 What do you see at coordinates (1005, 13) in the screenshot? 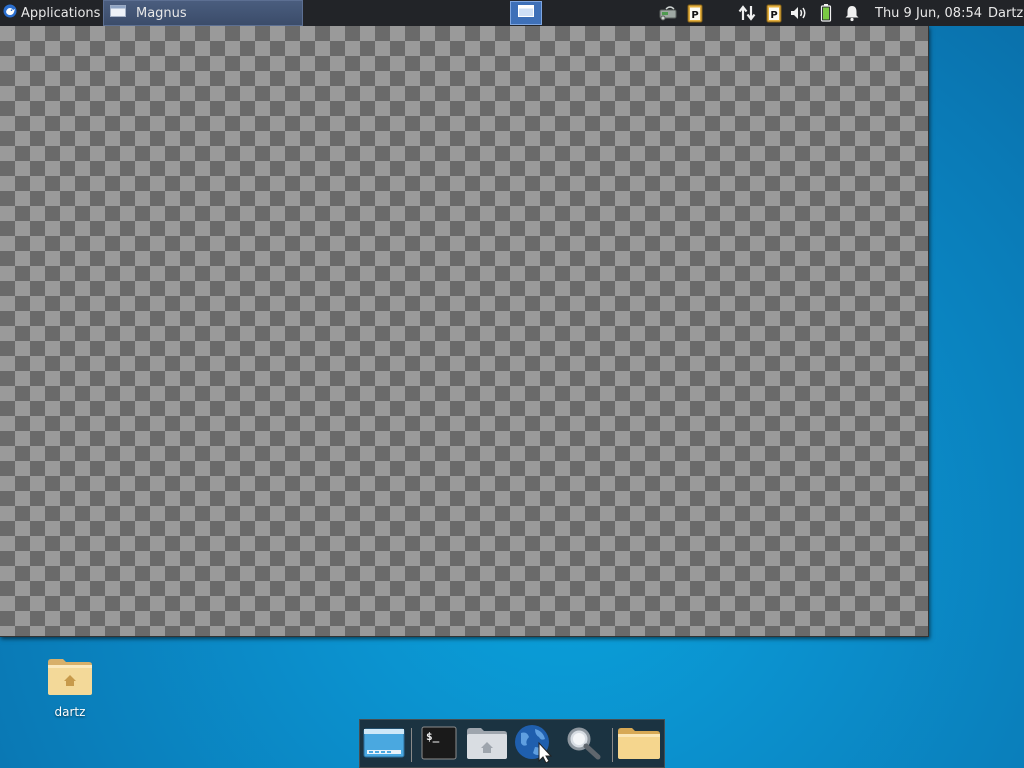
I see `user-menu: Dartz` at bounding box center [1005, 13].